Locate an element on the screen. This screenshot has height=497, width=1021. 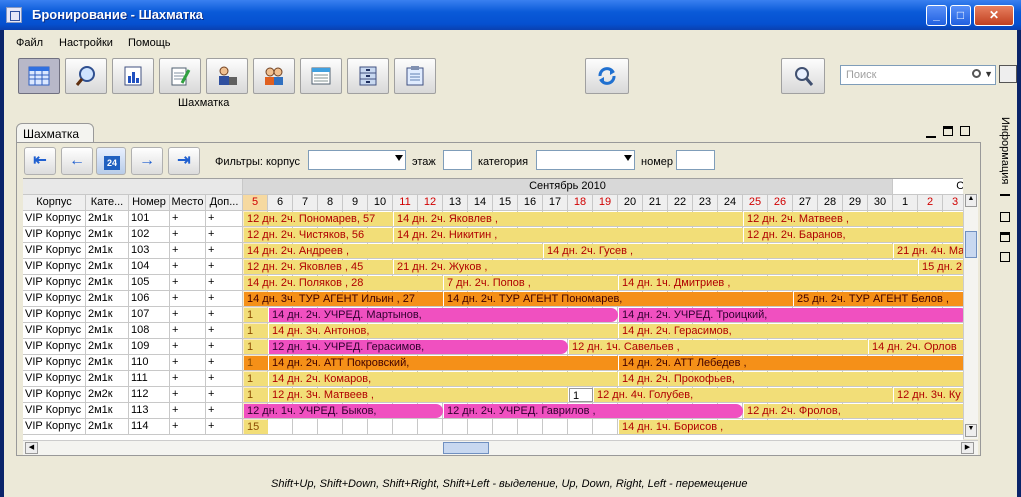
booking-bar: 14 дн. 2ч. Никитин , is located at coordinates (568, 235).